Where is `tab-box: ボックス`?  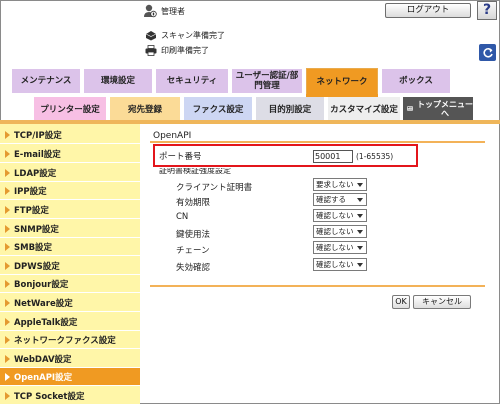
tab-box: ボックス is located at coordinates (416, 81).